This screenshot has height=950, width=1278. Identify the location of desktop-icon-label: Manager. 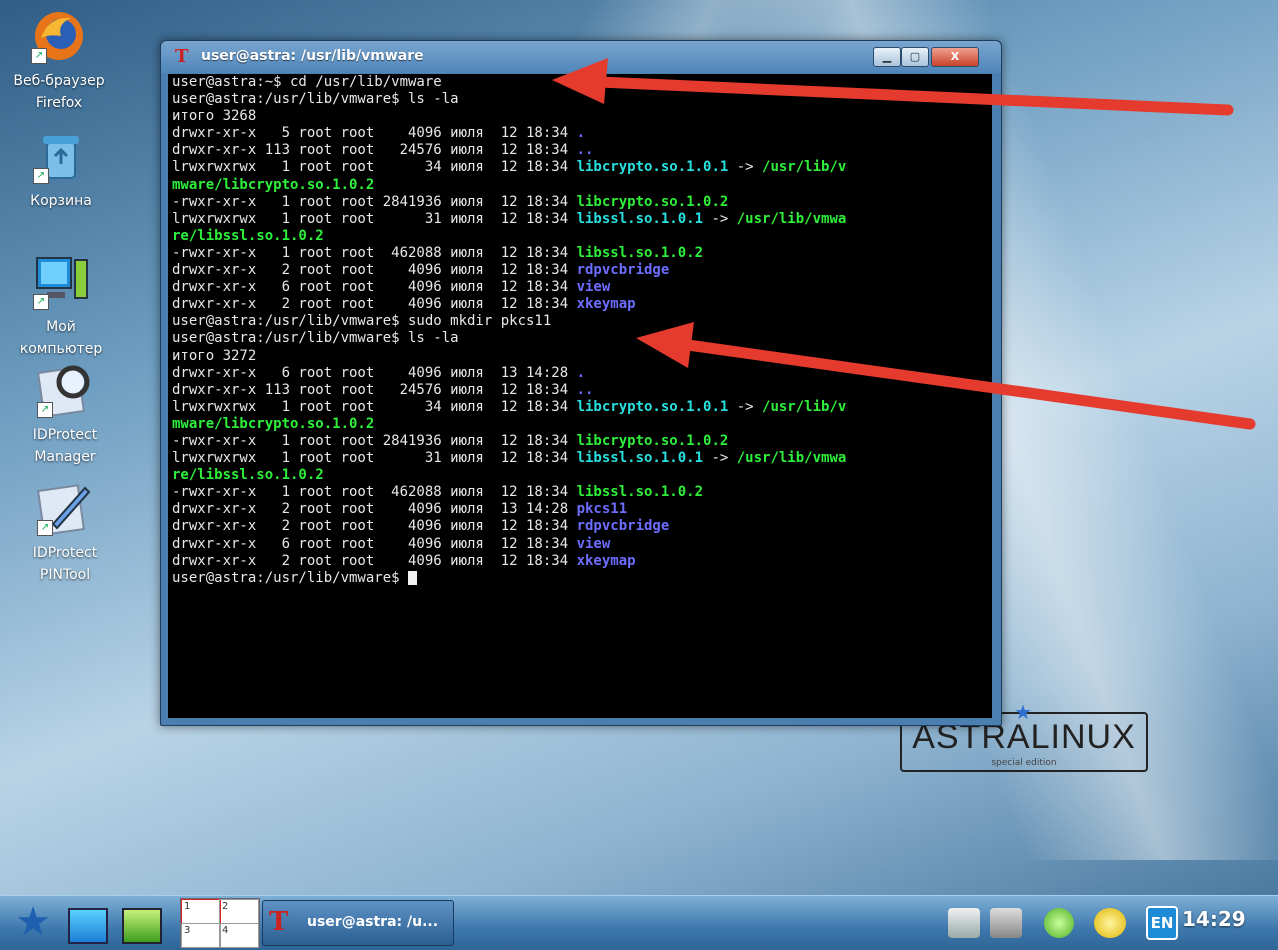
(65, 457).